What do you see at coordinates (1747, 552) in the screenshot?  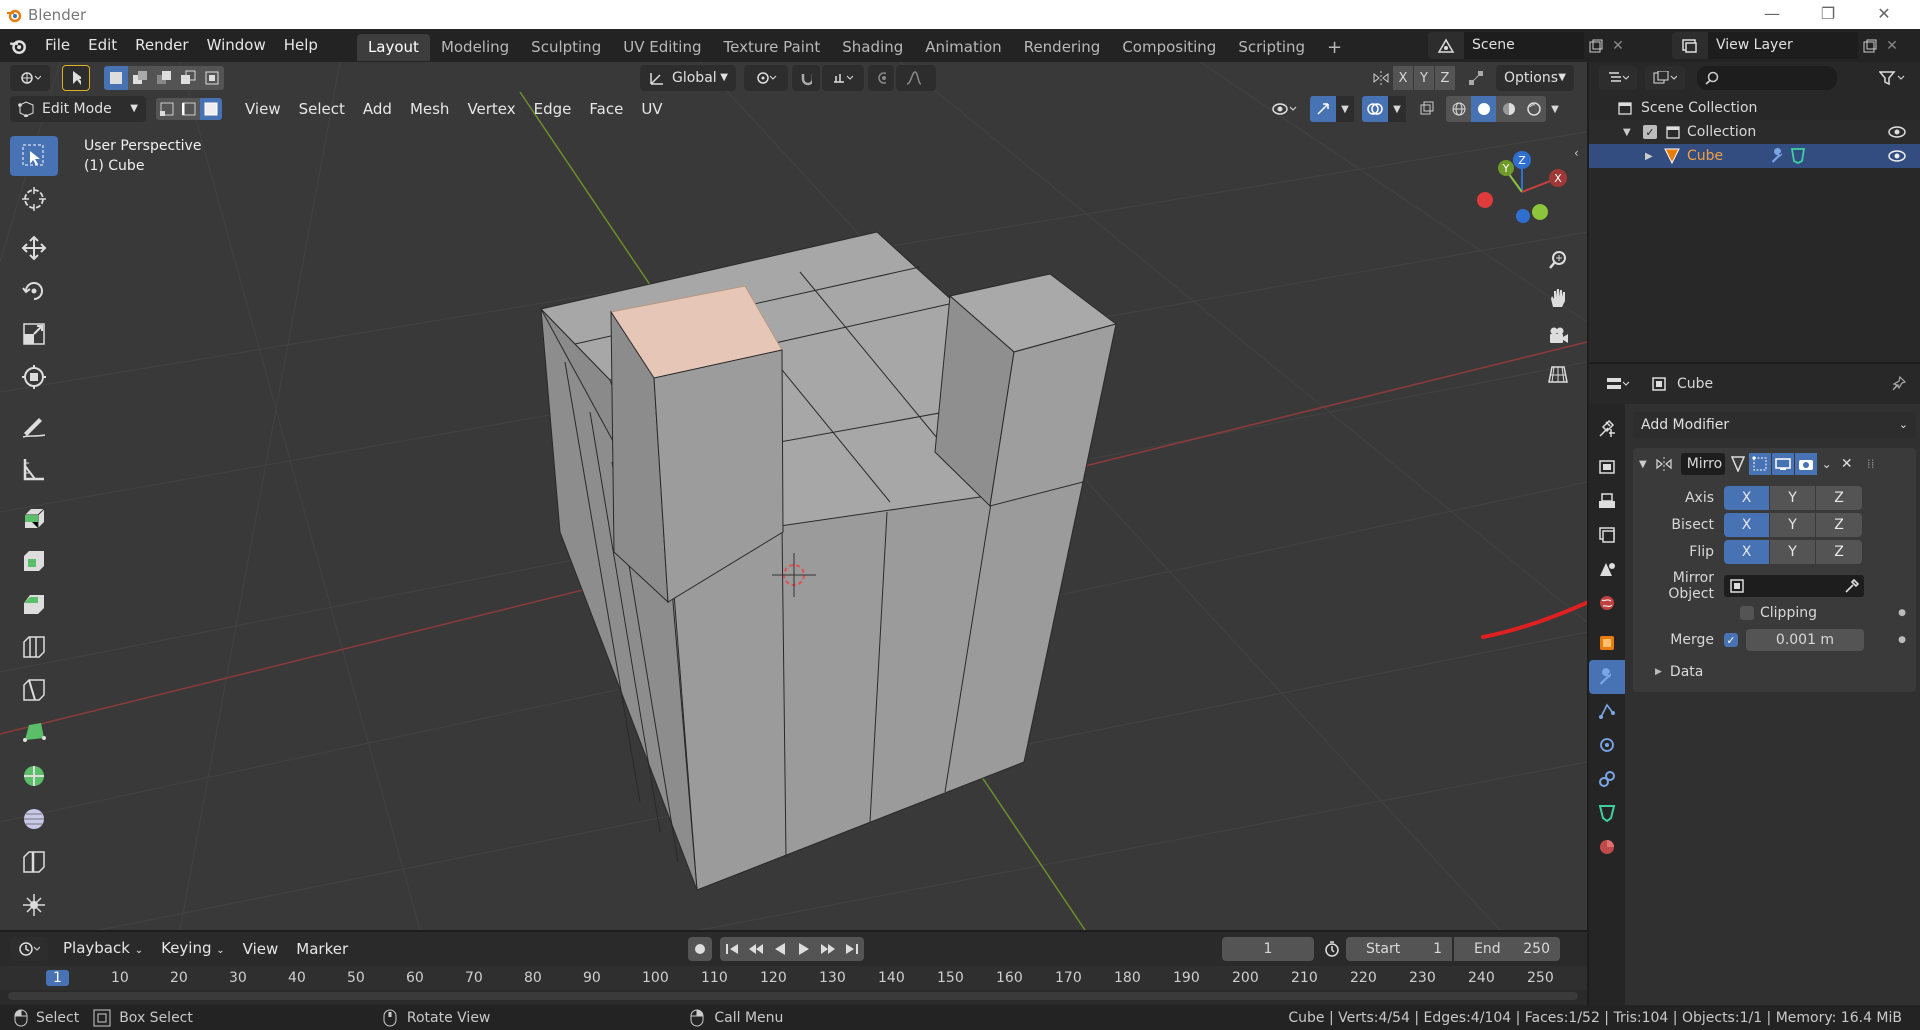 I see `flip-x-toggle: X` at bounding box center [1747, 552].